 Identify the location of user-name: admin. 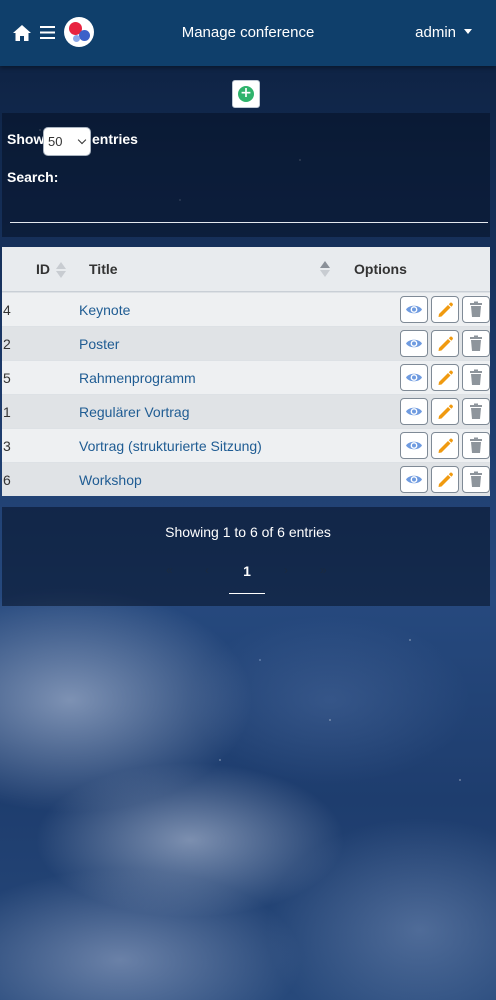
(435, 32).